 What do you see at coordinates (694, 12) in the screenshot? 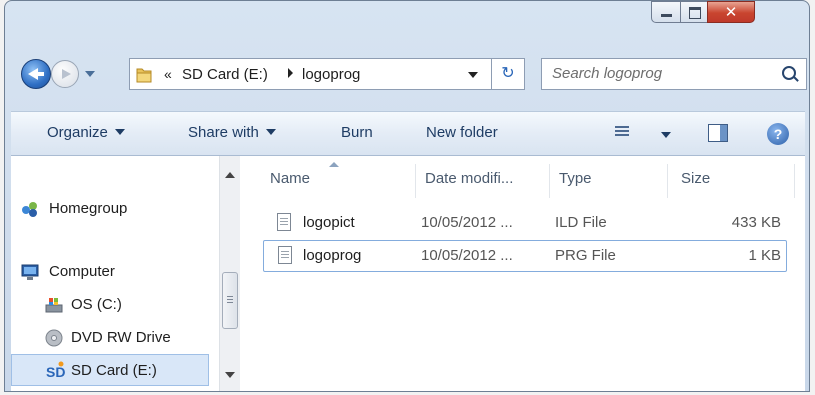
I see `maximize-button` at bounding box center [694, 12].